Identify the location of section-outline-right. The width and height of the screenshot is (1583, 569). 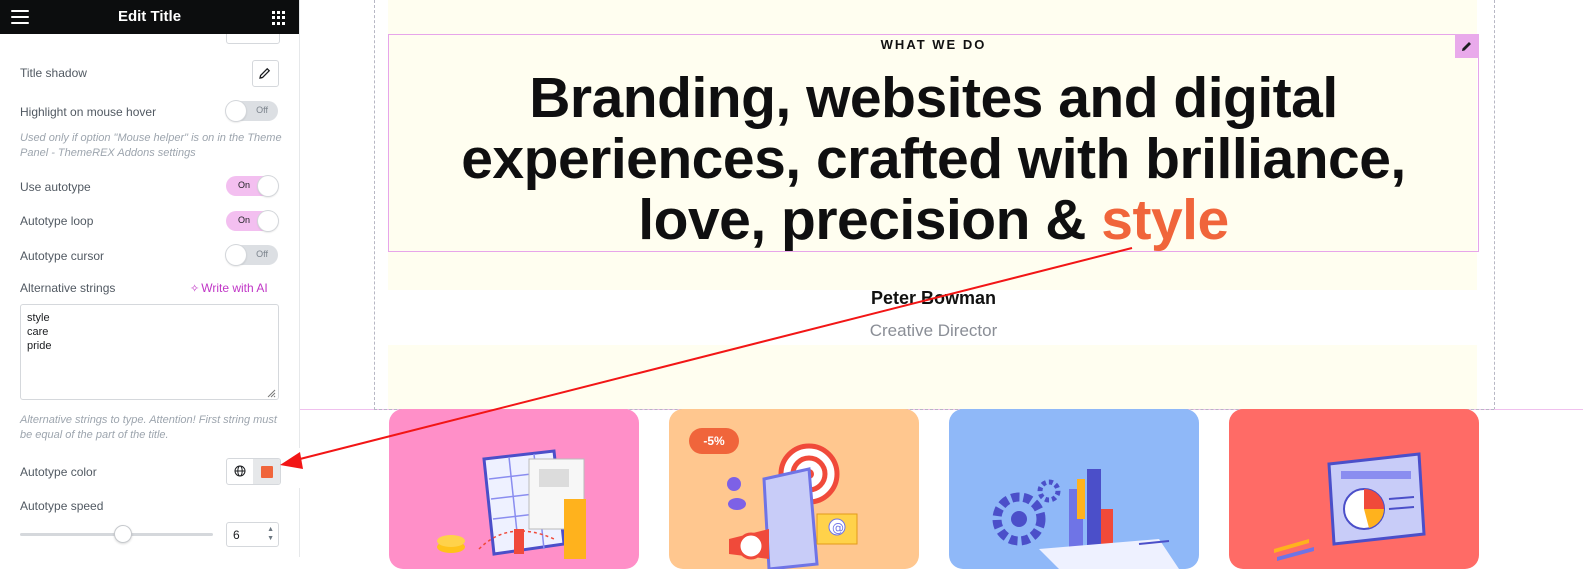
(1494, 205).